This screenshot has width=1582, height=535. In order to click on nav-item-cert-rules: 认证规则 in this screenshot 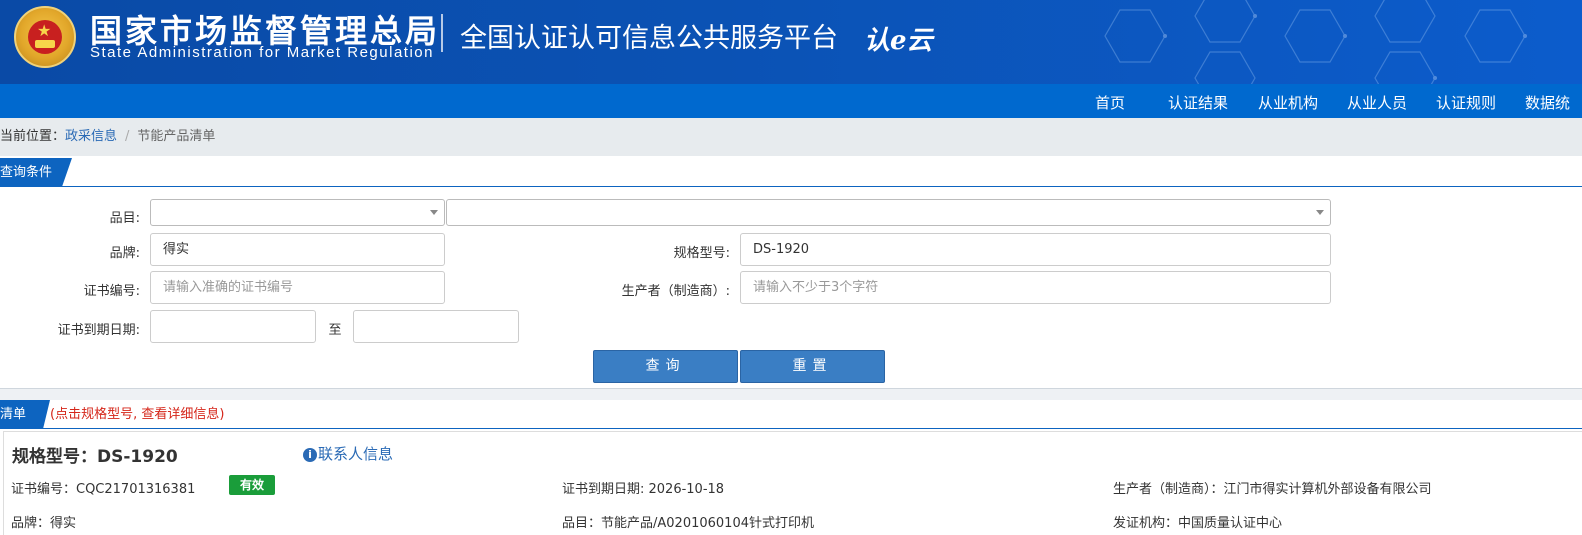, I will do `click(1466, 102)`.